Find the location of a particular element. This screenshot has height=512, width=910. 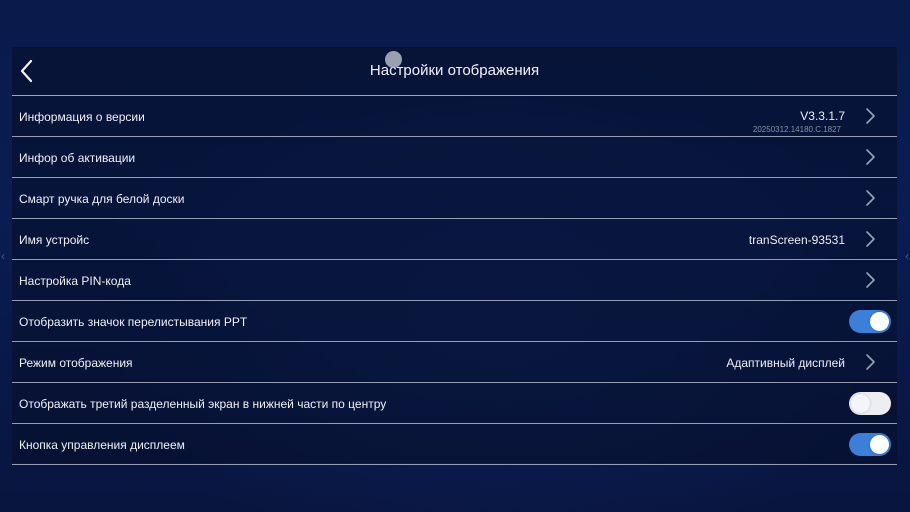

right-edge-icon: ‹ is located at coordinates (907, 256).